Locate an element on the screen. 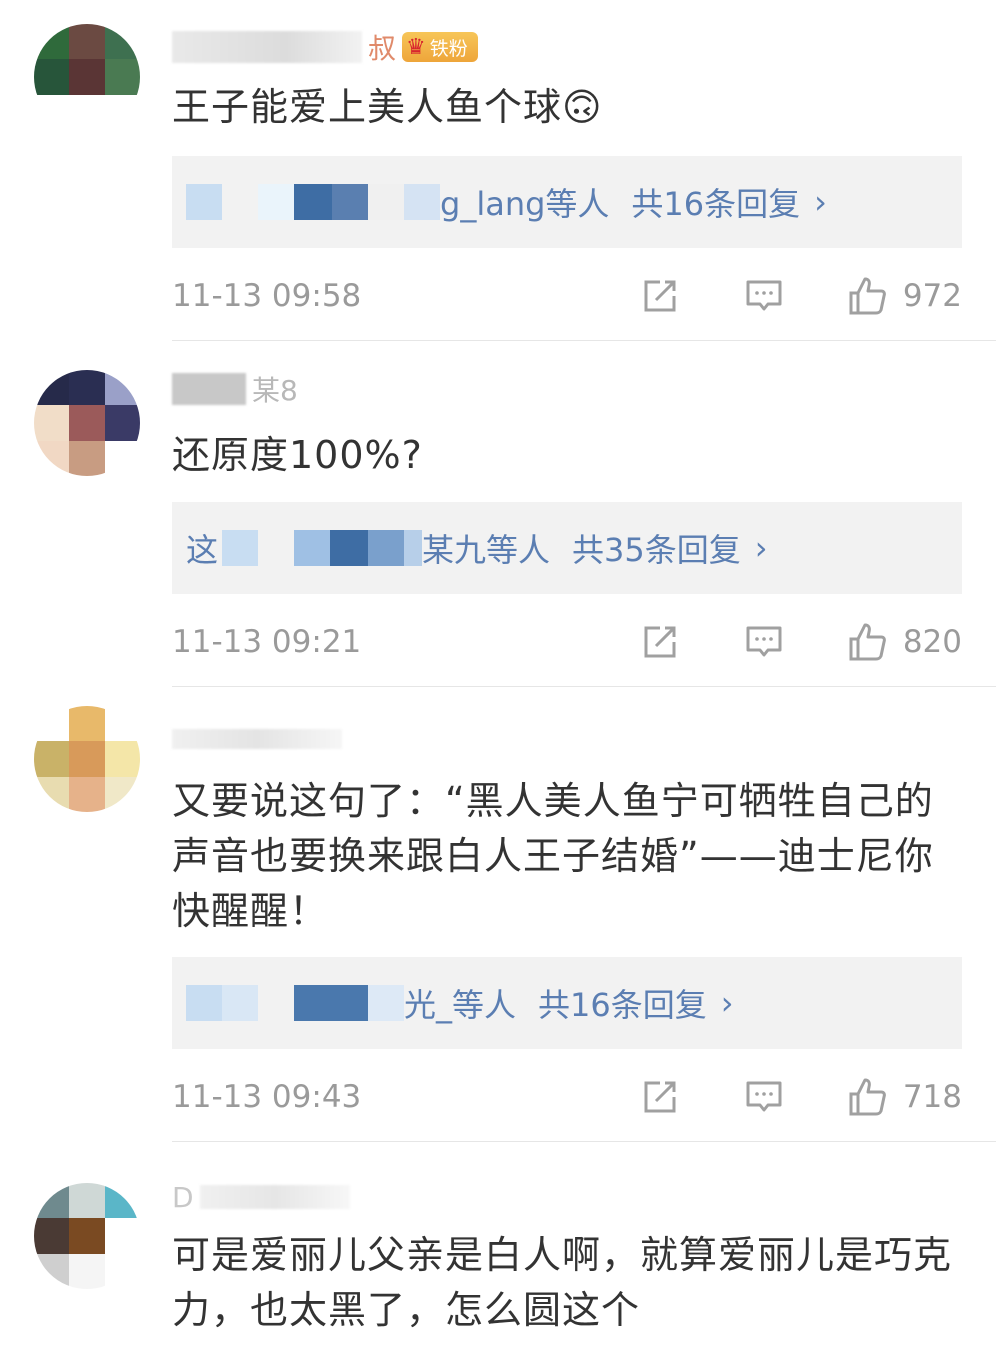 Image resolution: width=996 pixels, height=1348 pixels. comment-meta: 11-13 09:21 820 is located at coordinates (567, 642).